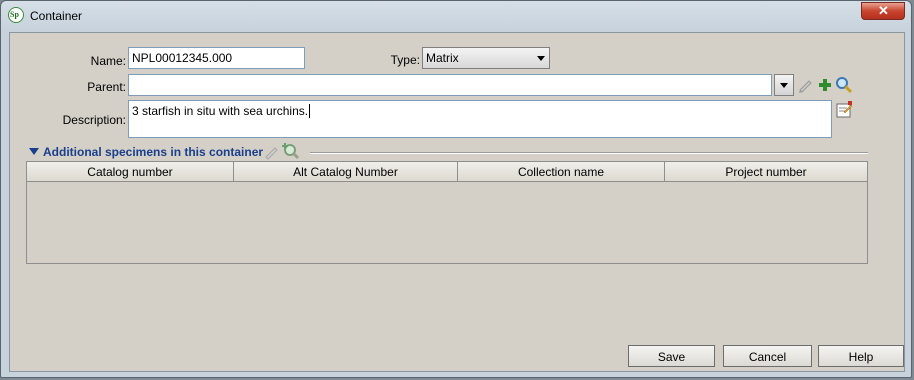 This screenshot has height=380, width=914. Describe the element at coordinates (220, 111) in the screenshot. I see `description-text: 3 starfish in situ with sea urchins.` at that location.